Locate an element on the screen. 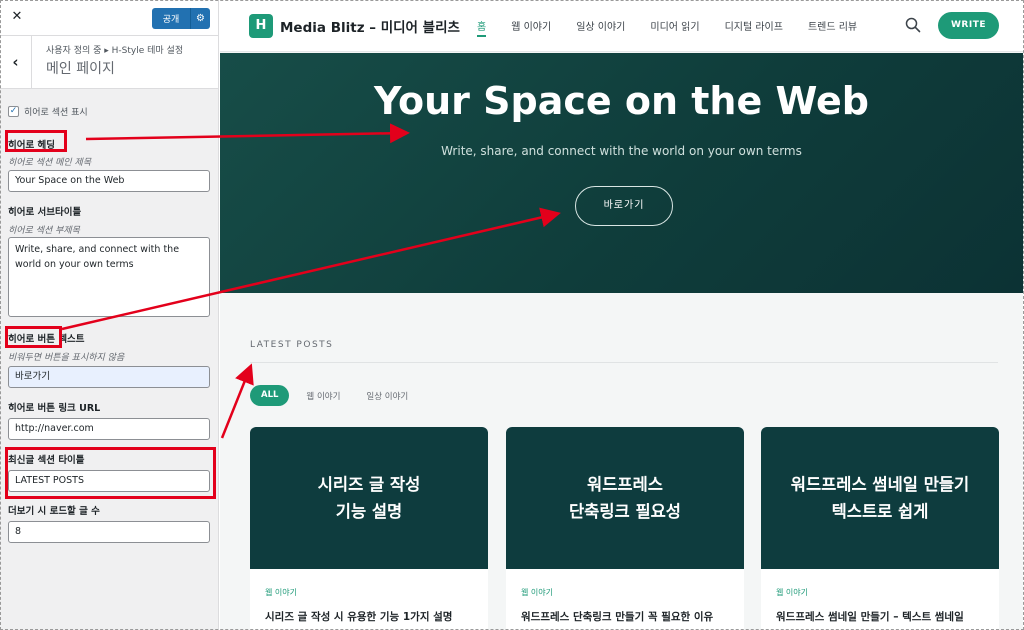 This screenshot has height=630, width=1024. post-title: 워드프레스 단축링크 만들기 꼭 필요한 이유 is located at coordinates (617, 616).